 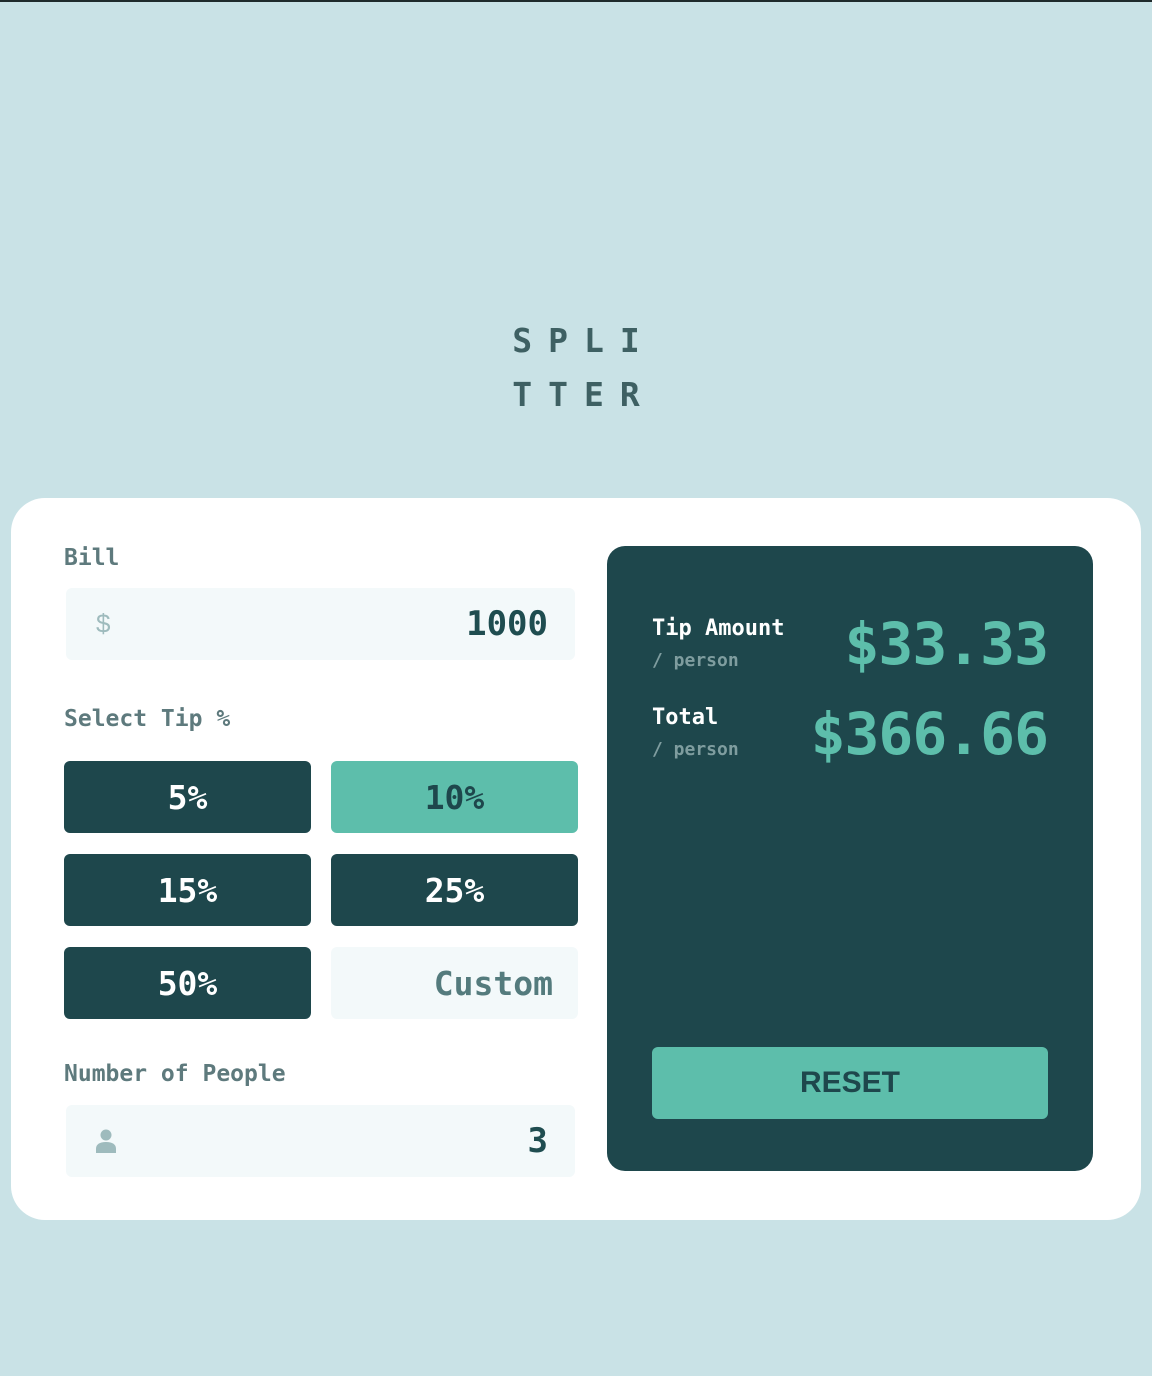 What do you see at coordinates (537, 1141) in the screenshot?
I see `people-value: 3` at bounding box center [537, 1141].